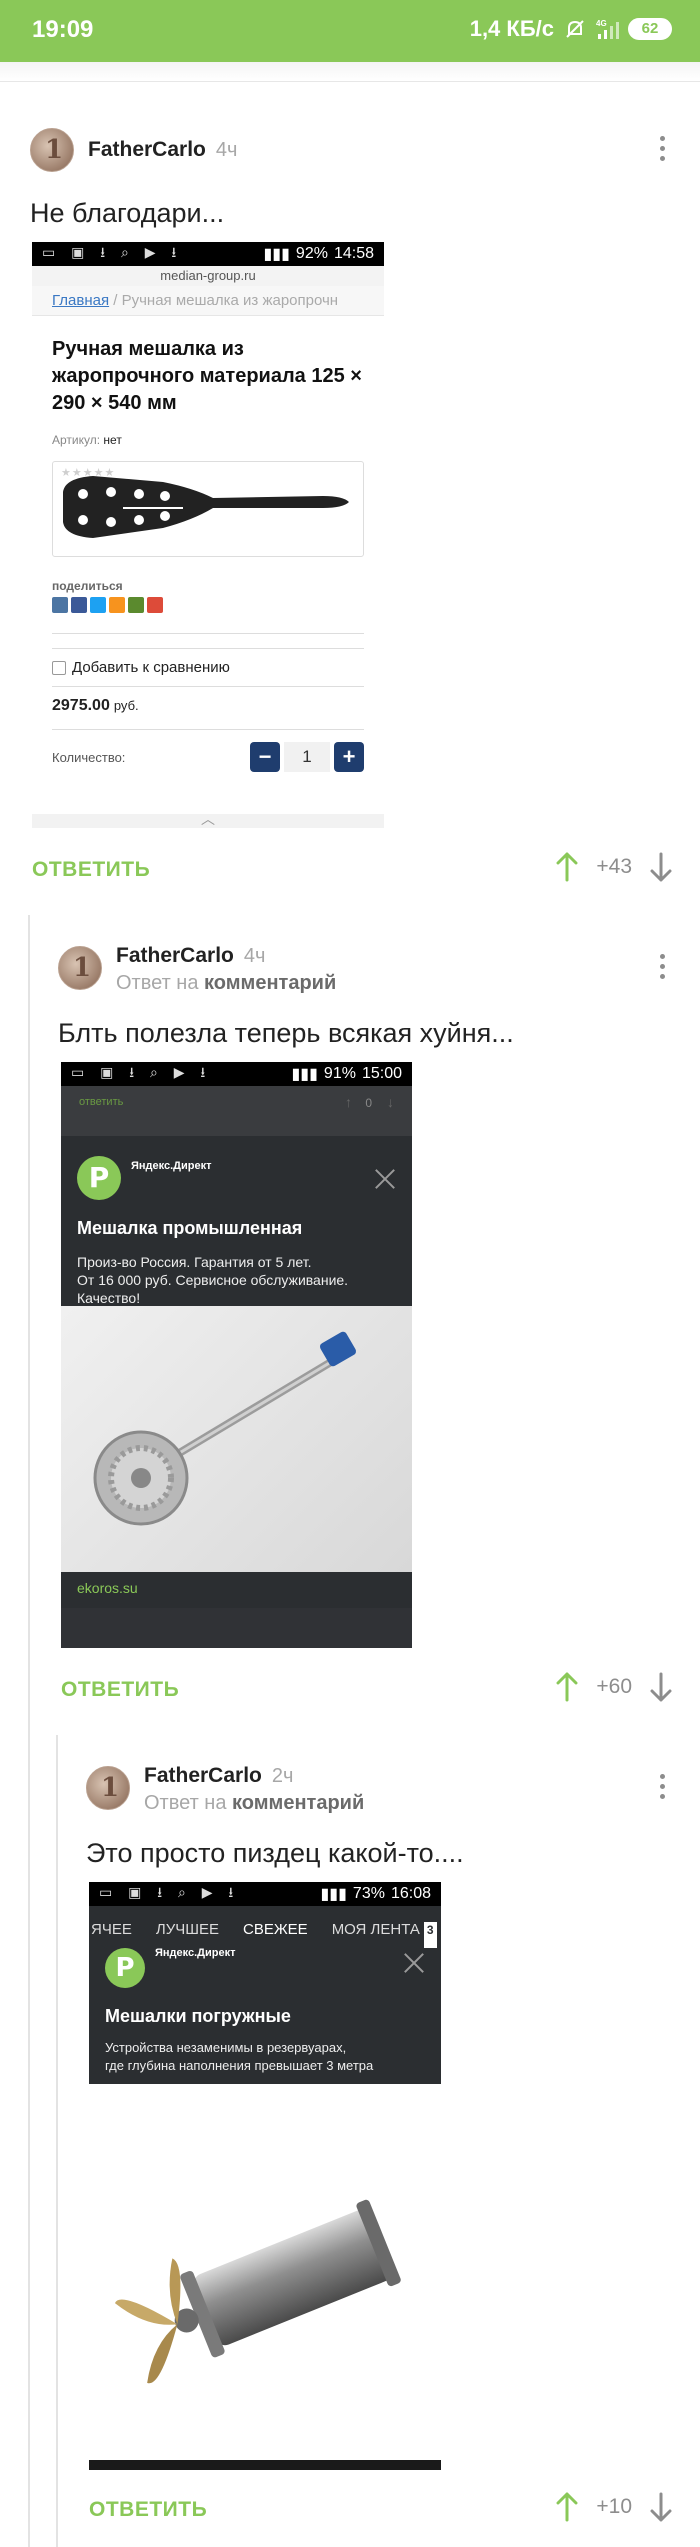 This screenshot has height=2547, width=700. I want to click on battery-indicator: 62, so click(650, 29).